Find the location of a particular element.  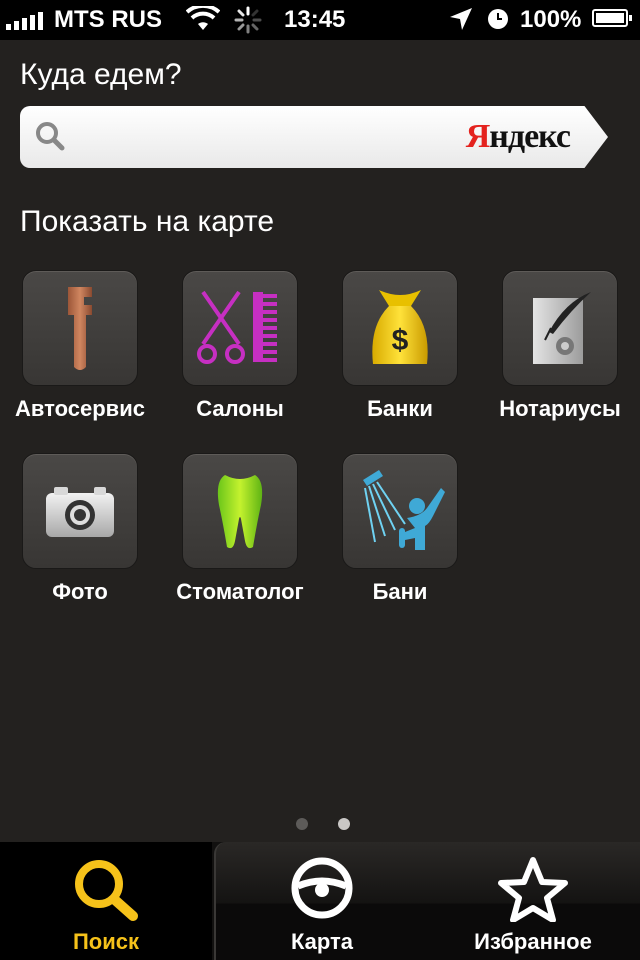

alarm-clock-icon is located at coordinates (498, 22).